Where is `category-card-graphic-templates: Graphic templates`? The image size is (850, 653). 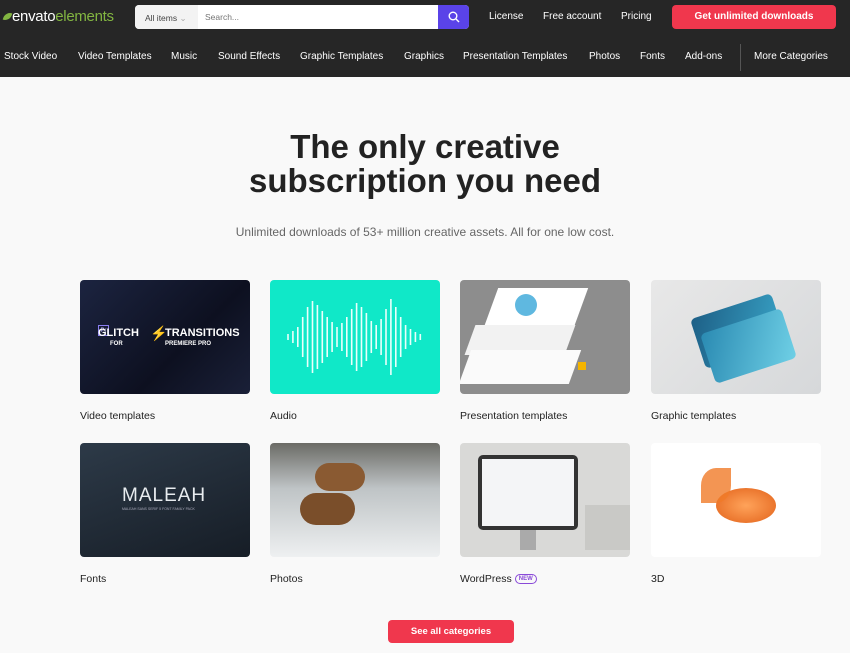
category-card-graphic-templates: Graphic templates is located at coordinates (736, 351).